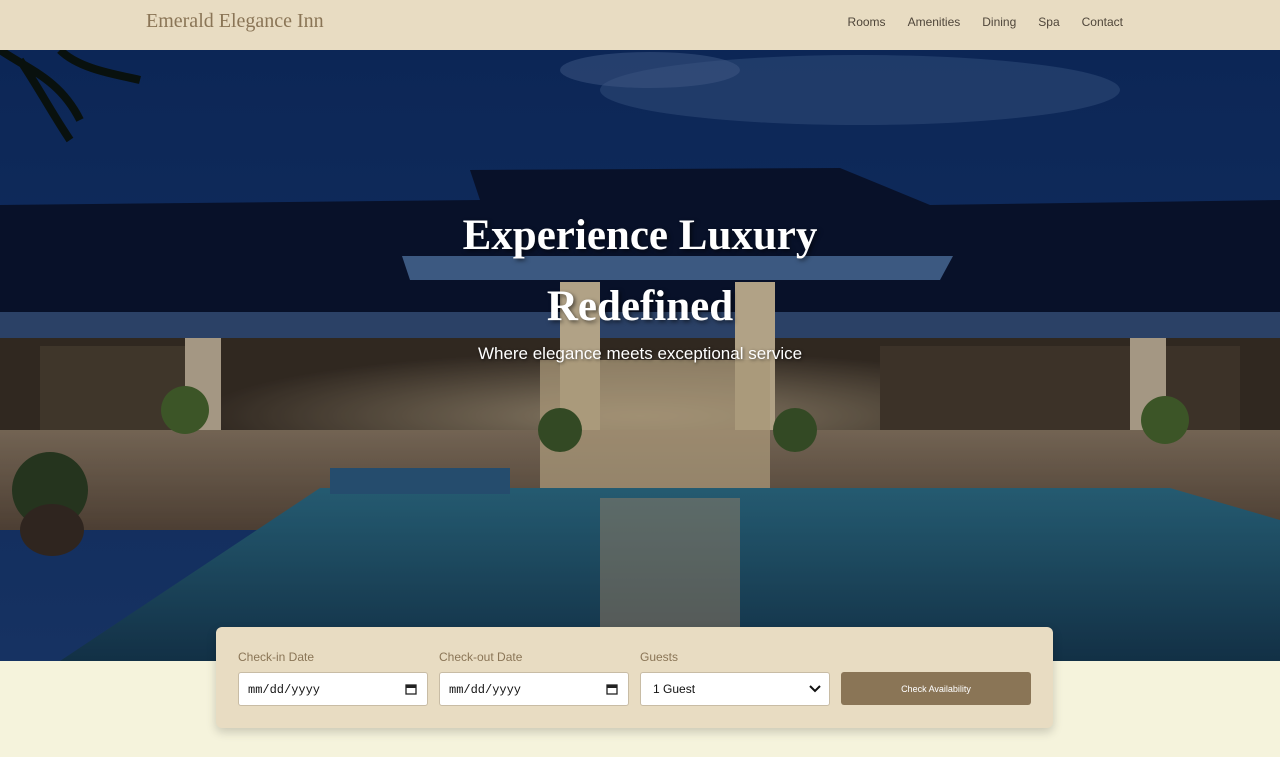  Describe the element at coordinates (481, 657) in the screenshot. I see `checkout-label: Check-out Date` at that location.